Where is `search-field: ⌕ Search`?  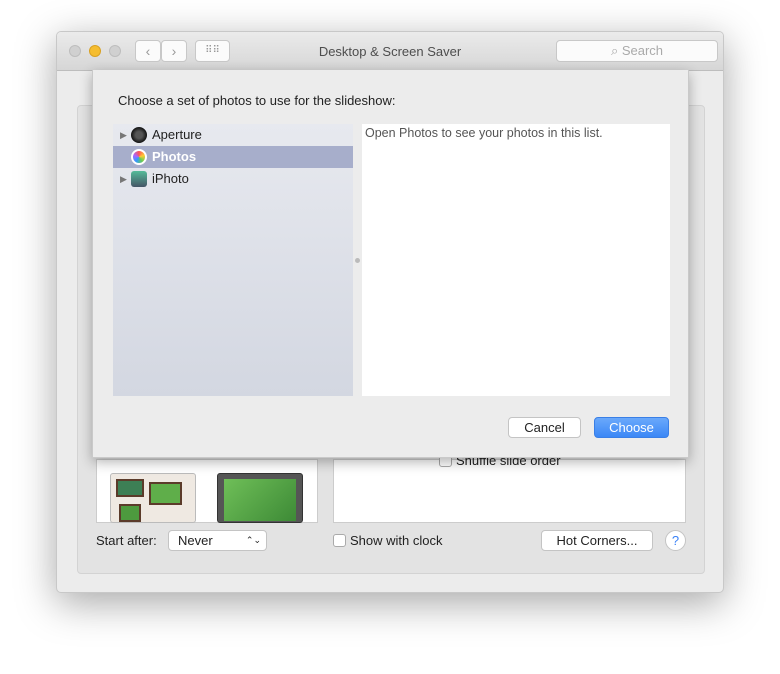 search-field: ⌕ Search is located at coordinates (637, 51).